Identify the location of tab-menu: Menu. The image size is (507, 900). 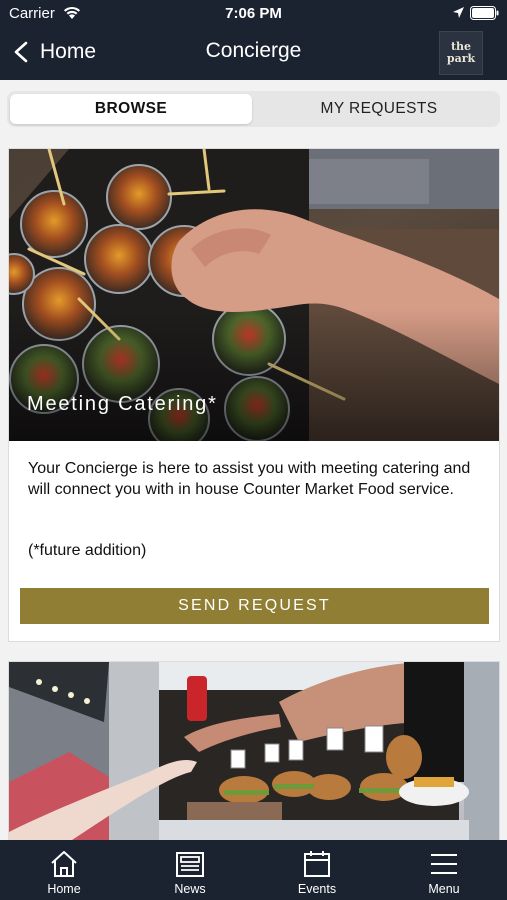
(444, 870).